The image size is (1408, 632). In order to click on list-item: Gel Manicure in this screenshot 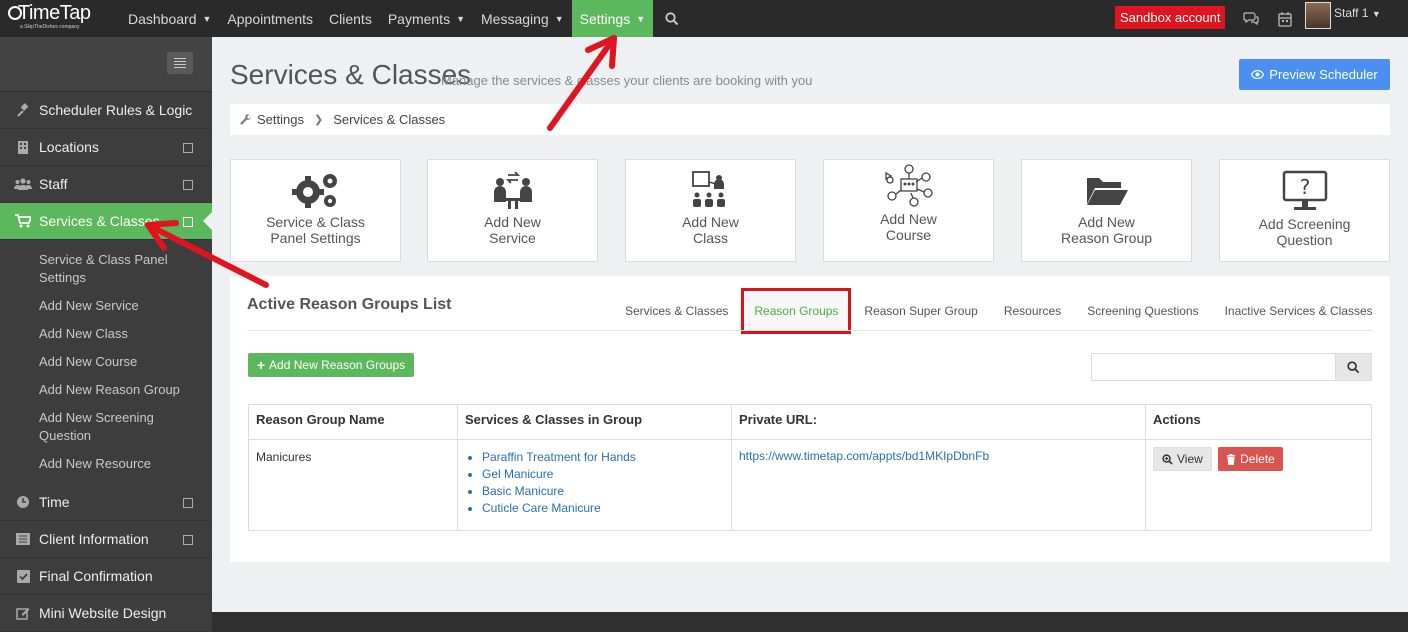, I will do `click(603, 474)`.